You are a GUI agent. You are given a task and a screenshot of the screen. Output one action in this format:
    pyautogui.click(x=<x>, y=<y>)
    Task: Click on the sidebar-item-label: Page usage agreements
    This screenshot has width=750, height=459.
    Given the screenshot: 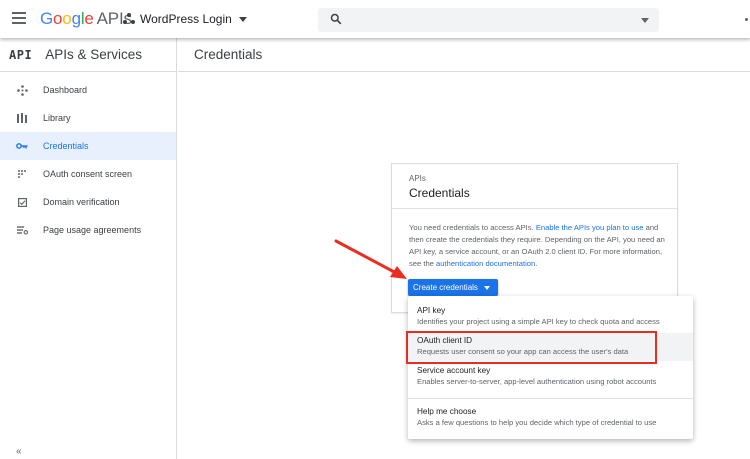 What is the action you would take?
    pyautogui.click(x=92, y=230)
    